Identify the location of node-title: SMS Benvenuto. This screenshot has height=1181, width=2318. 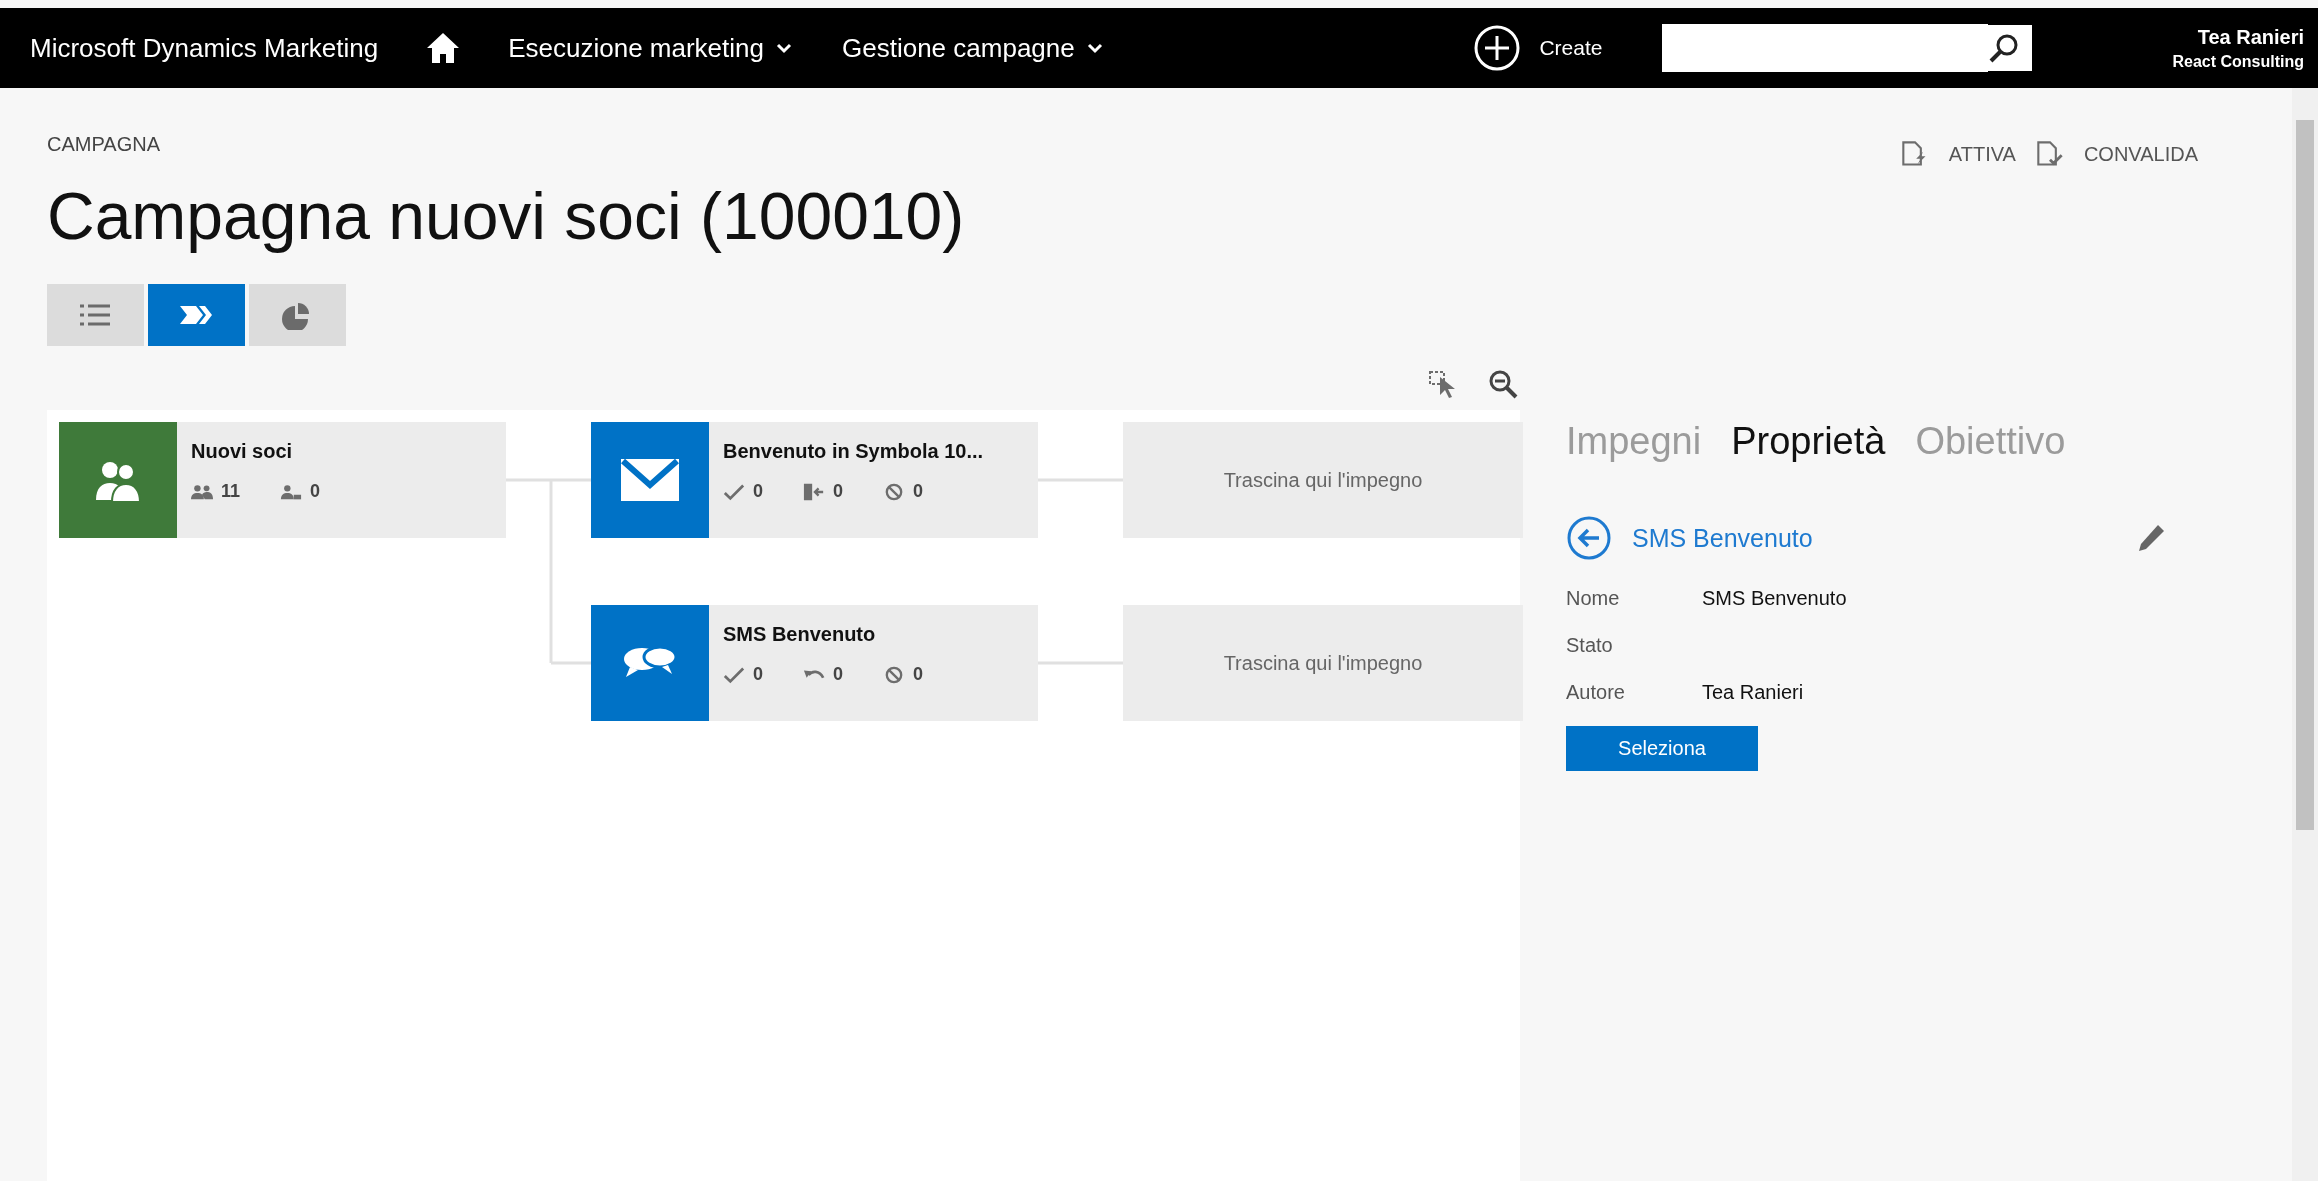
(800, 634).